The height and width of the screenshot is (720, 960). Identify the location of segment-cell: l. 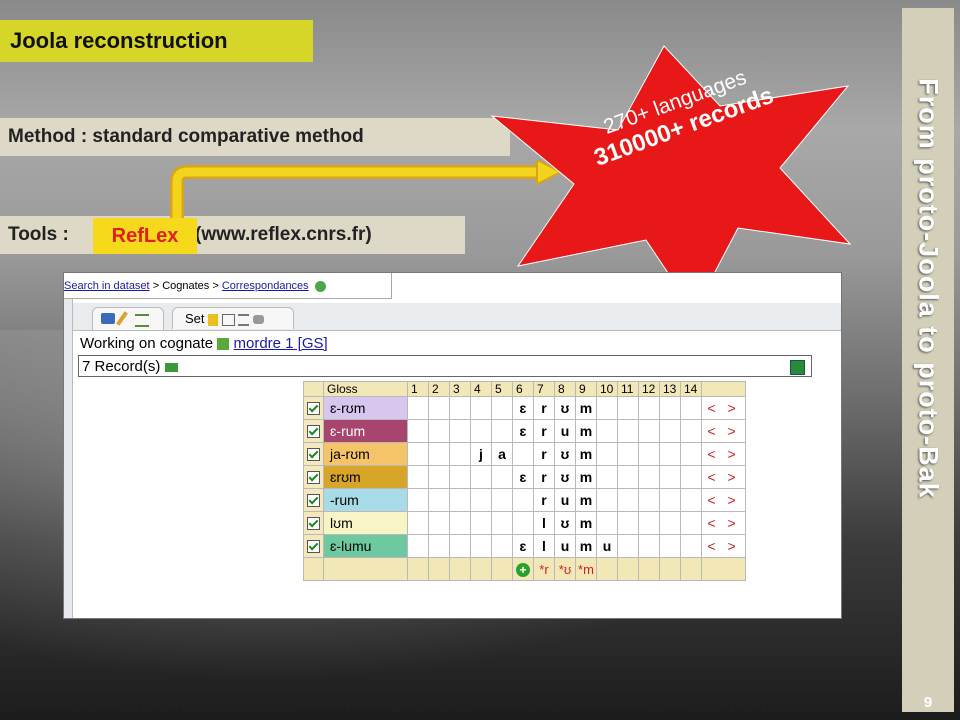
(544, 546).